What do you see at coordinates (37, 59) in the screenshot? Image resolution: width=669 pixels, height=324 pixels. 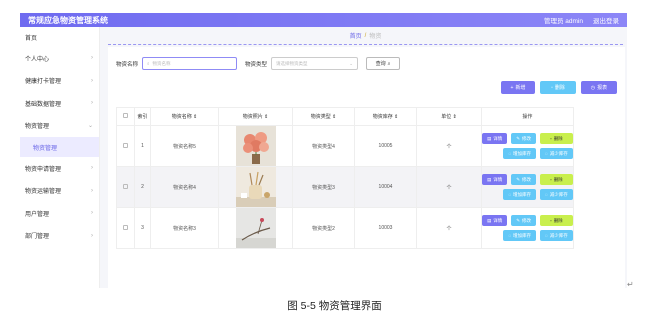 I see `sidebar-item-label: 个人中心` at bounding box center [37, 59].